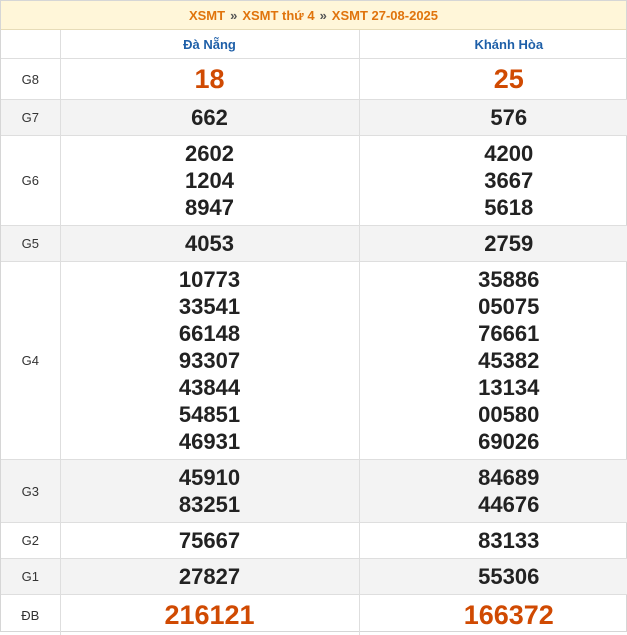 Image resolution: width=627 pixels, height=635 pixels. I want to click on prize-number: 2602, so click(210, 153).